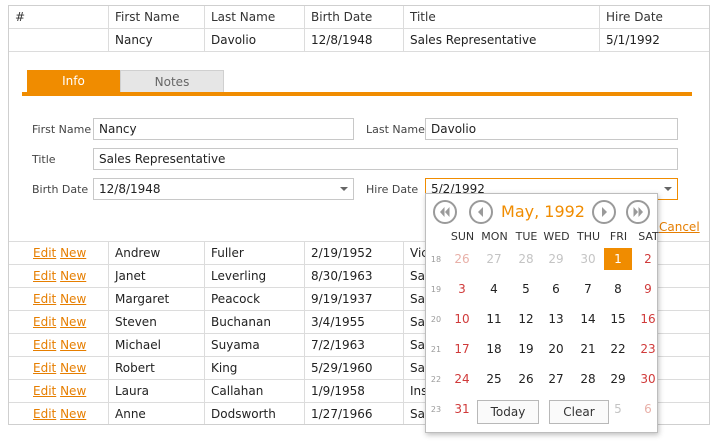 The image size is (720, 448). Describe the element at coordinates (494, 319) in the screenshot. I see `calendar-day: 11` at that location.